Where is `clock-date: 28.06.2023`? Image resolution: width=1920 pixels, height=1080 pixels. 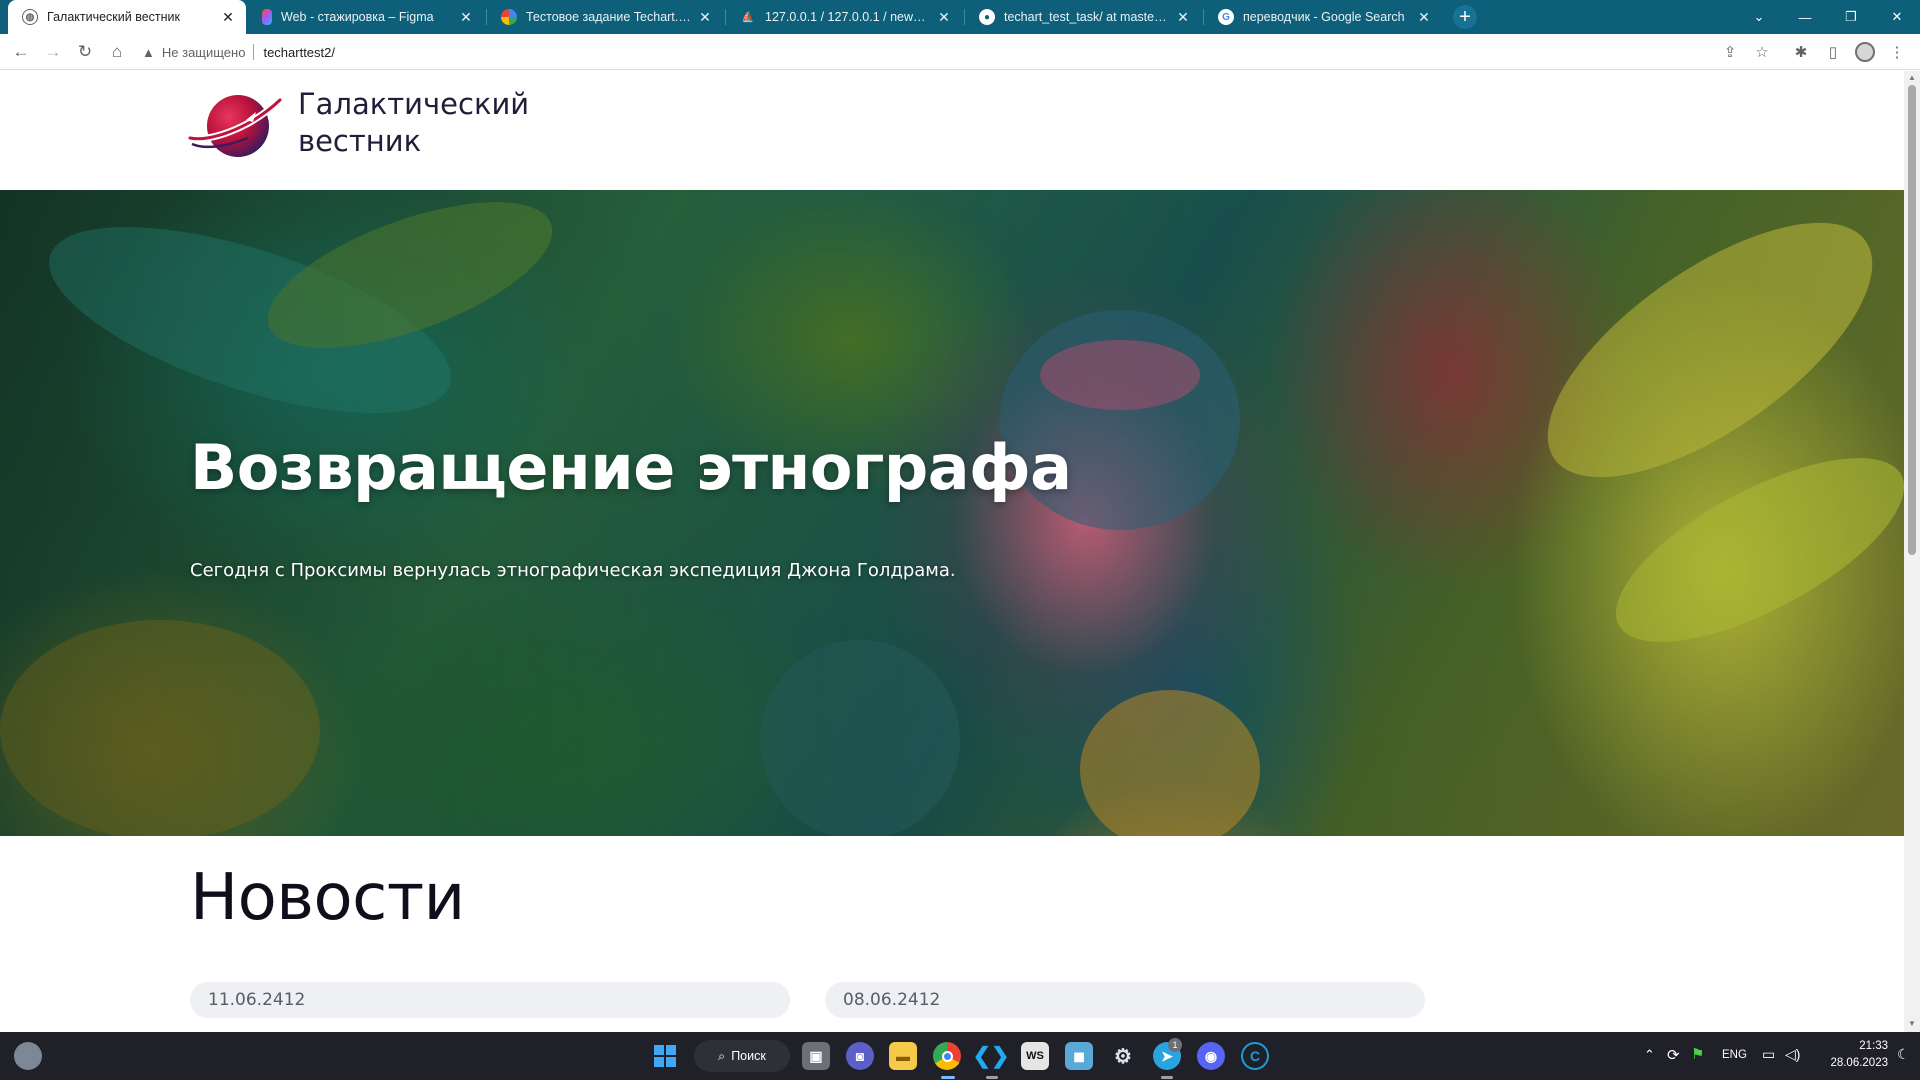
clock-date: 28.06.2023 is located at coordinates (1853, 1063).